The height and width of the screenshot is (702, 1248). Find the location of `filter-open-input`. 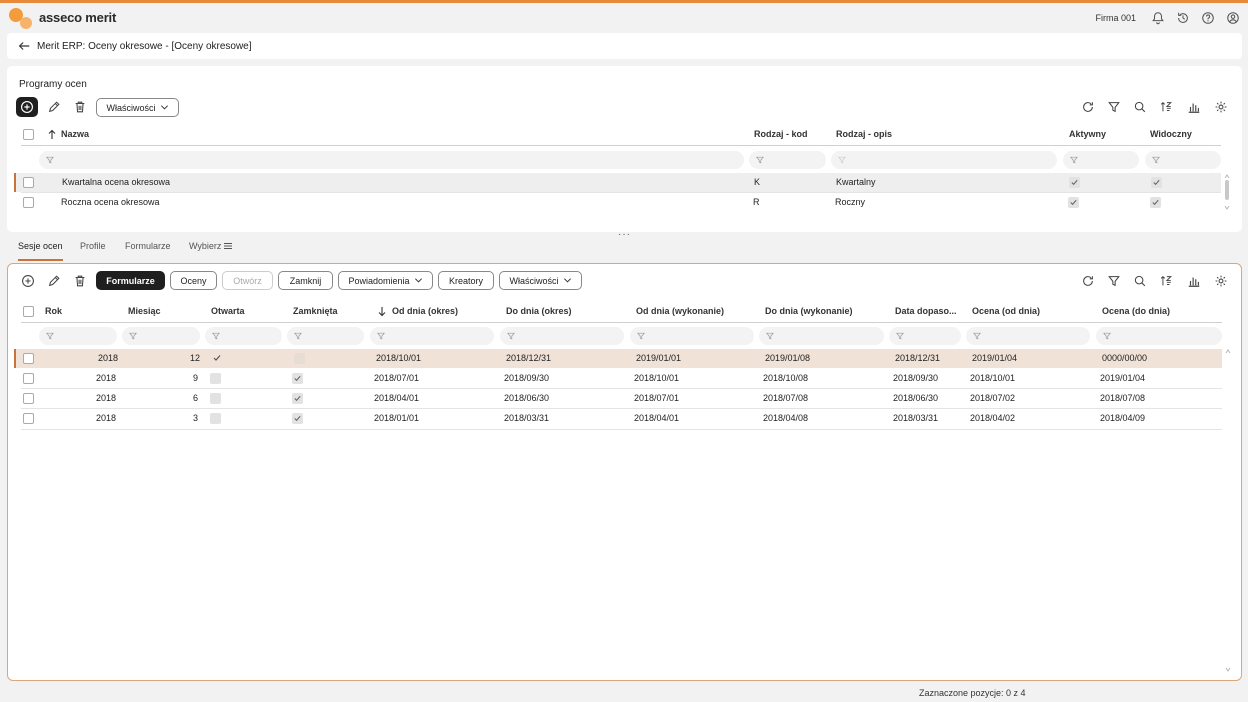

filter-open-input is located at coordinates (243, 336).